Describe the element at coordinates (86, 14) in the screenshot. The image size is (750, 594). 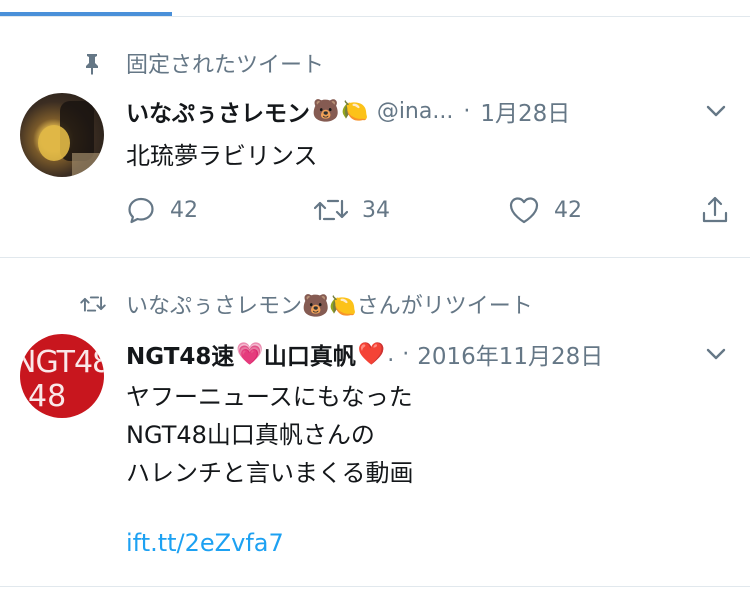
I see `active-tab-indicator` at that location.